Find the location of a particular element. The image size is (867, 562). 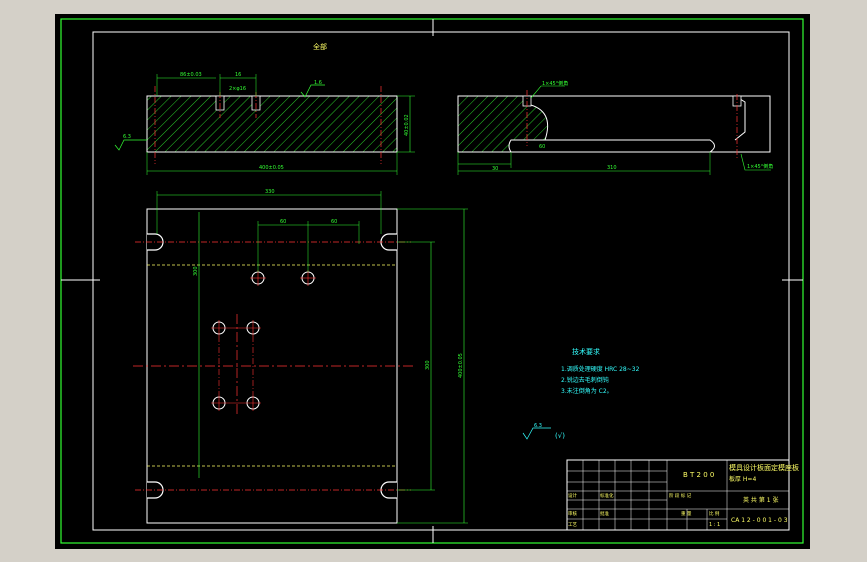

note-1: 1.调质处理硬度 HRC 28~32 is located at coordinates (600, 369).